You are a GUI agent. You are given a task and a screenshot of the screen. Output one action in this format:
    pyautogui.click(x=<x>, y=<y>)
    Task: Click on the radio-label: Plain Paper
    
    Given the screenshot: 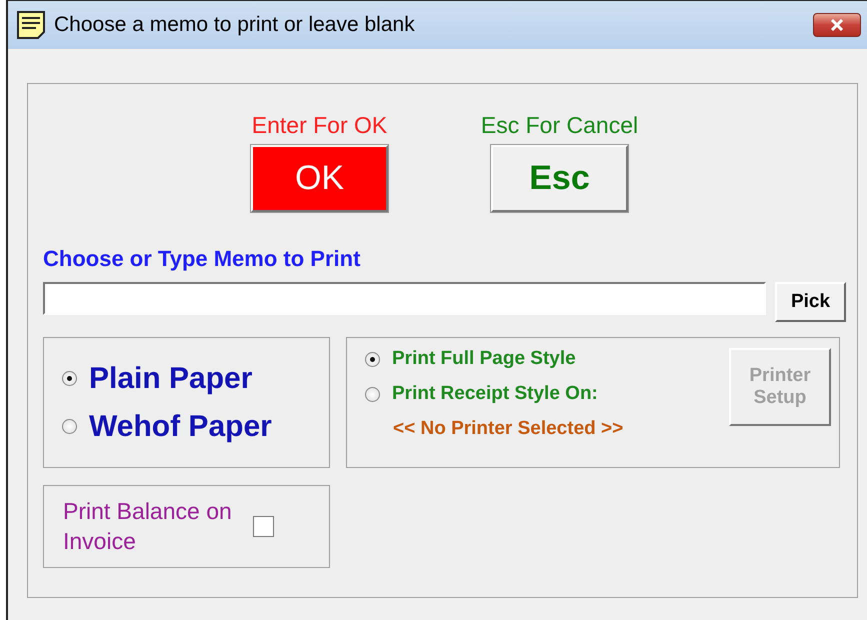 What is the action you would take?
    pyautogui.click(x=170, y=379)
    